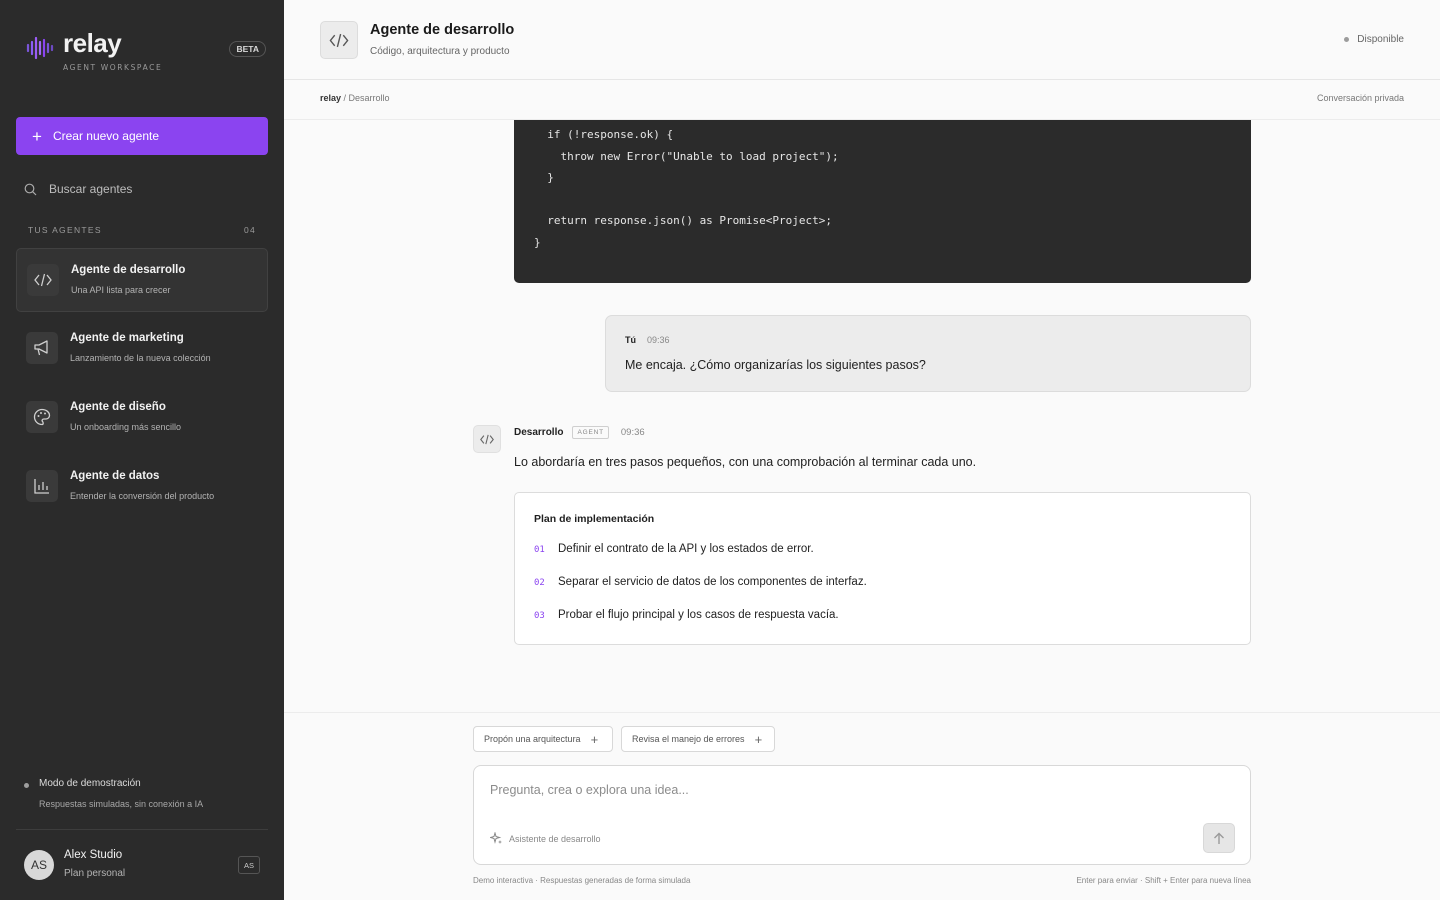 This screenshot has height=900, width=1440. I want to click on assistant-label: Asistente de desarrollo, so click(555, 838).